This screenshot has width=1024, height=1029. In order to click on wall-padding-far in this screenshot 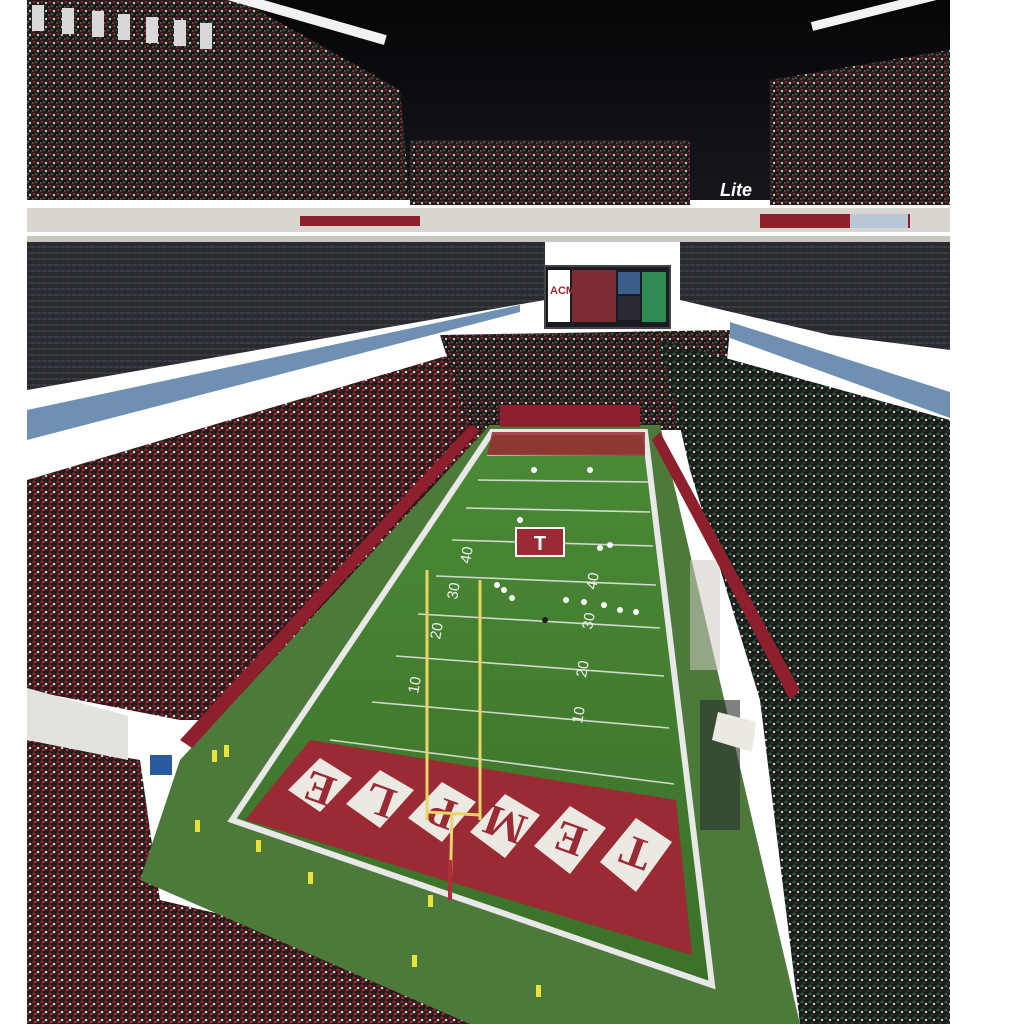, I will do `click(570, 416)`.